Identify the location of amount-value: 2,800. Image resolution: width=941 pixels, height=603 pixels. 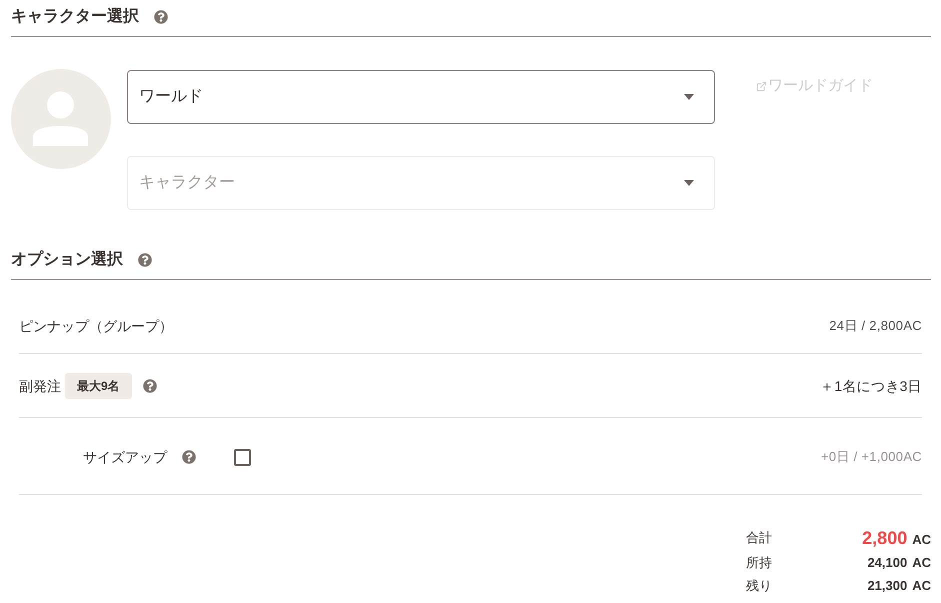
(885, 538).